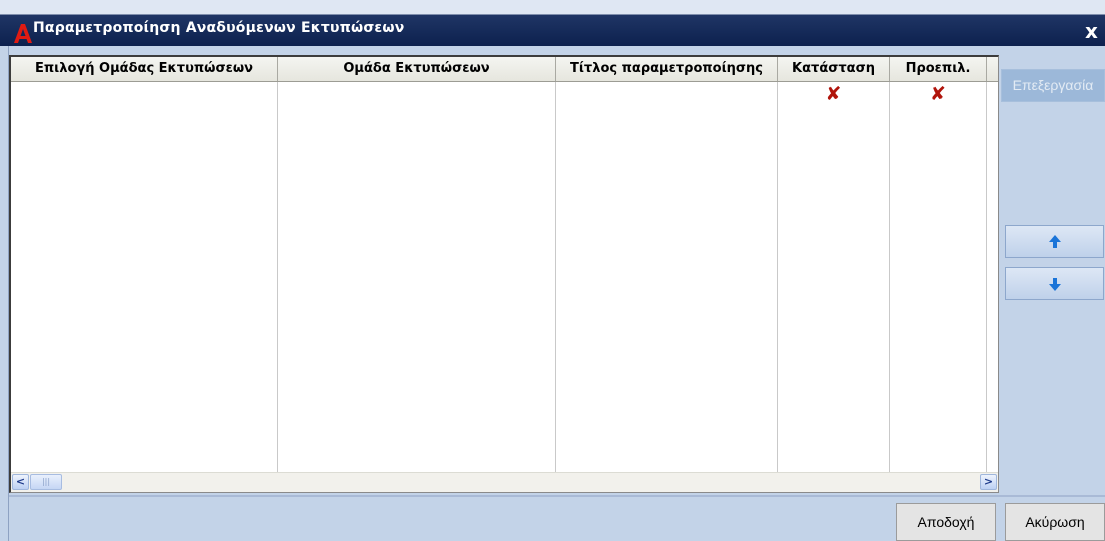 The image size is (1105, 541). What do you see at coordinates (834, 277) in the screenshot?
I see `cell-status: ✘` at bounding box center [834, 277].